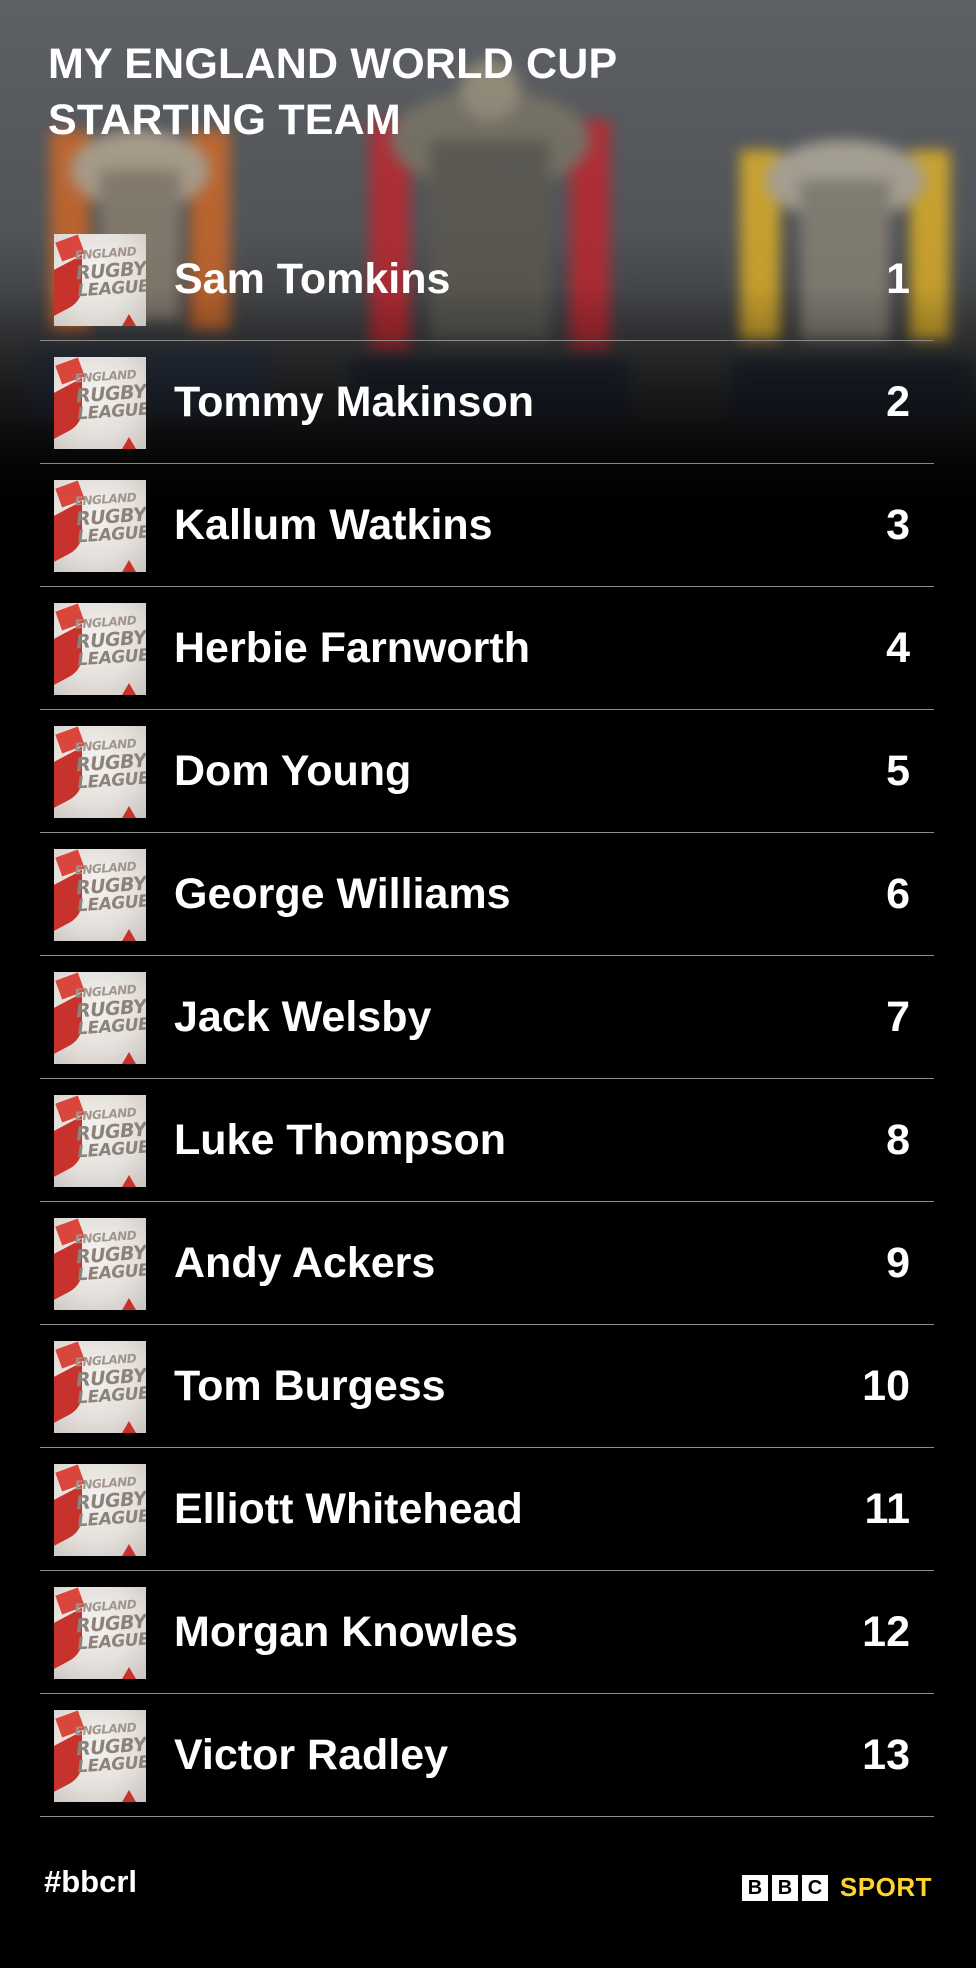 This screenshot has width=976, height=1968. What do you see at coordinates (487, 771) in the screenshot?
I see `team-row: ENGLAND RUGBY LEAGUE Dom Young 5` at bounding box center [487, 771].